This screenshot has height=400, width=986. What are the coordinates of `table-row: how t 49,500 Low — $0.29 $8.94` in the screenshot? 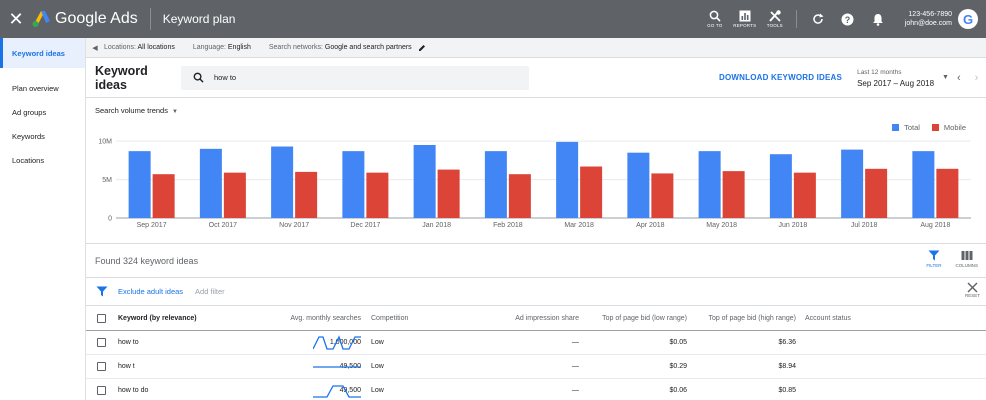 It's located at (536, 367).